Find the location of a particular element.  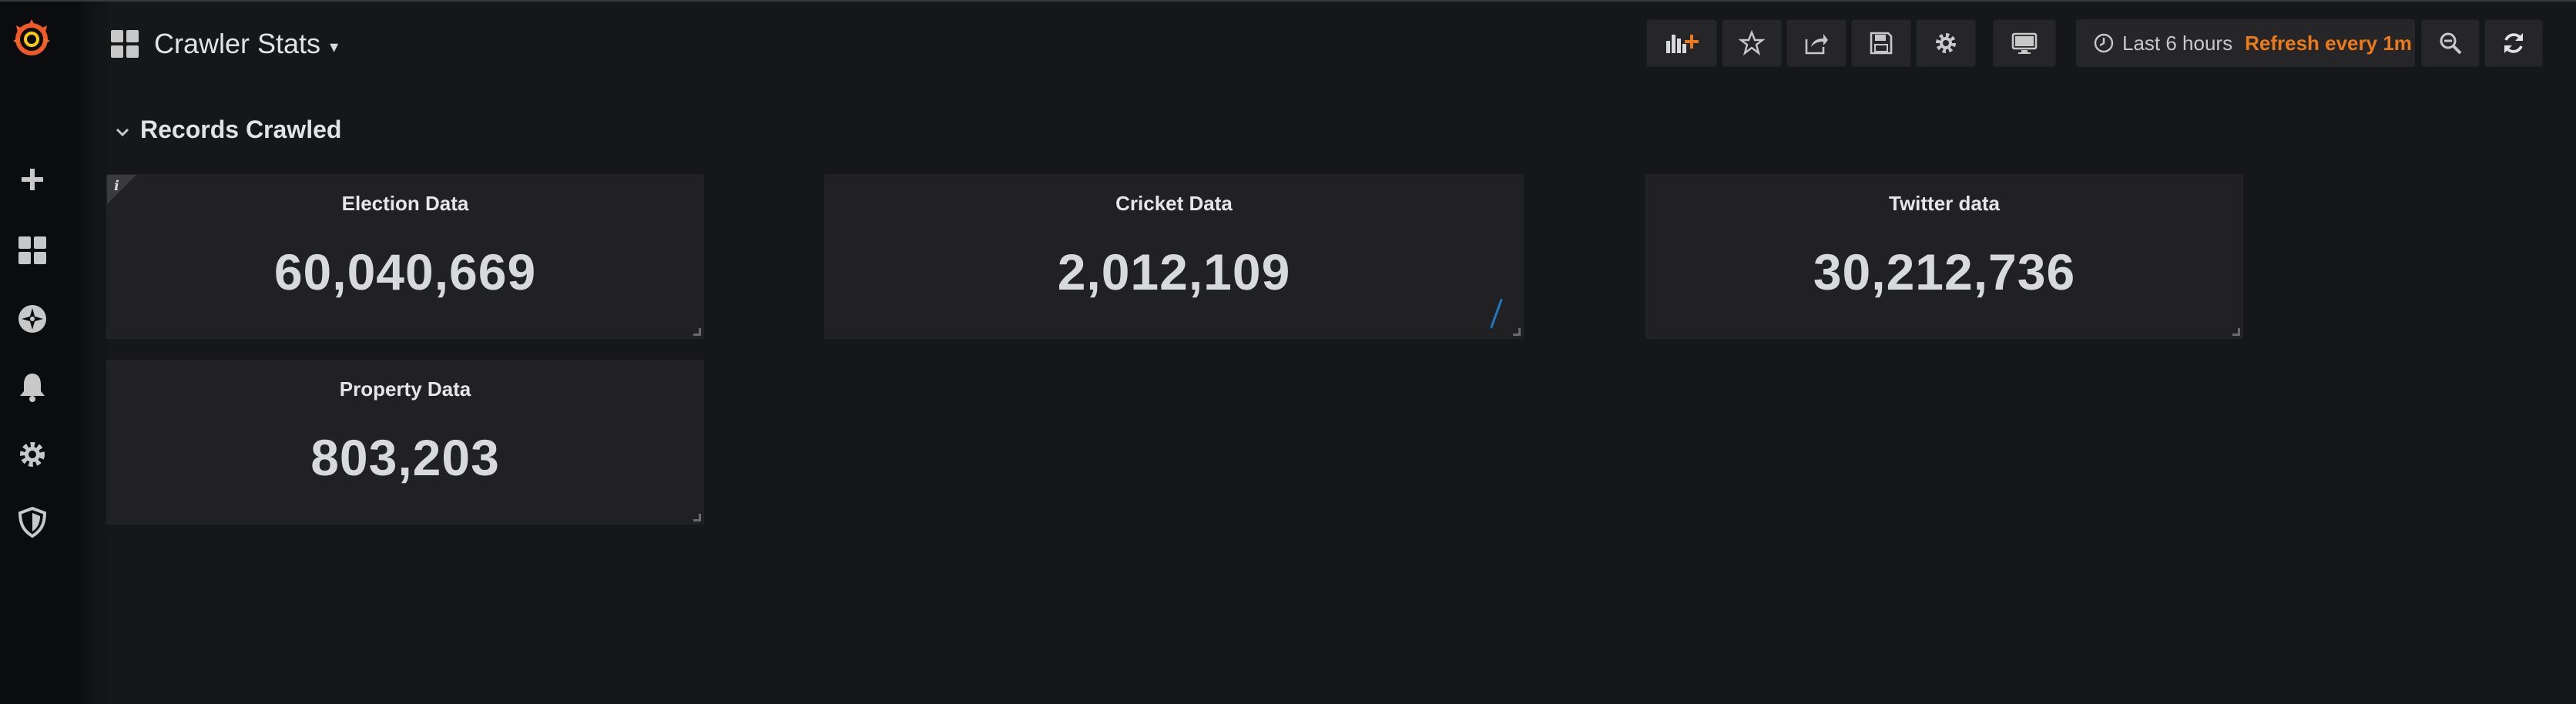

row-header: Records Crawled is located at coordinates (226, 130).